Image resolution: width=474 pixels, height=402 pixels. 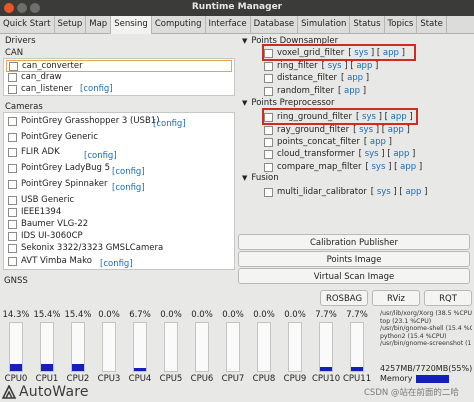 I want to click on can-converter-item: can_converter, so click(x=119, y=66).